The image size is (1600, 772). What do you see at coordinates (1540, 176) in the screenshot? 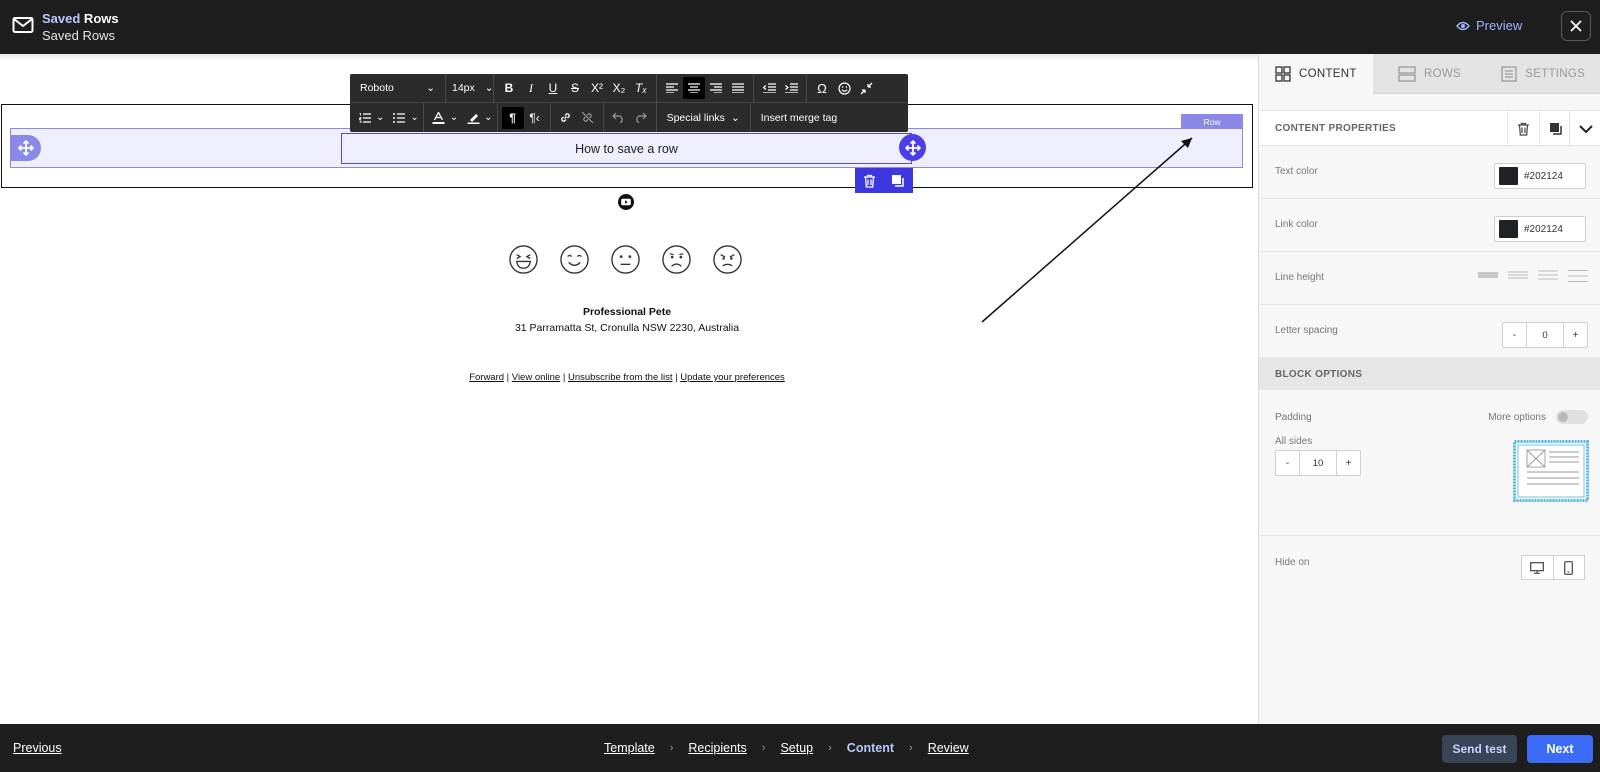
I see `text-color-field: #202124` at bounding box center [1540, 176].